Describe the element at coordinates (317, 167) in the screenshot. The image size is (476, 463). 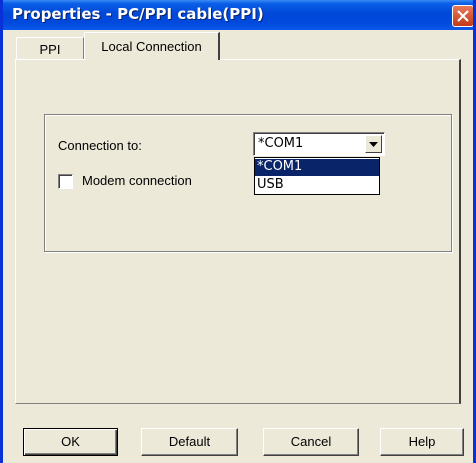
I see `dropdown-option-com1: *COM1` at that location.